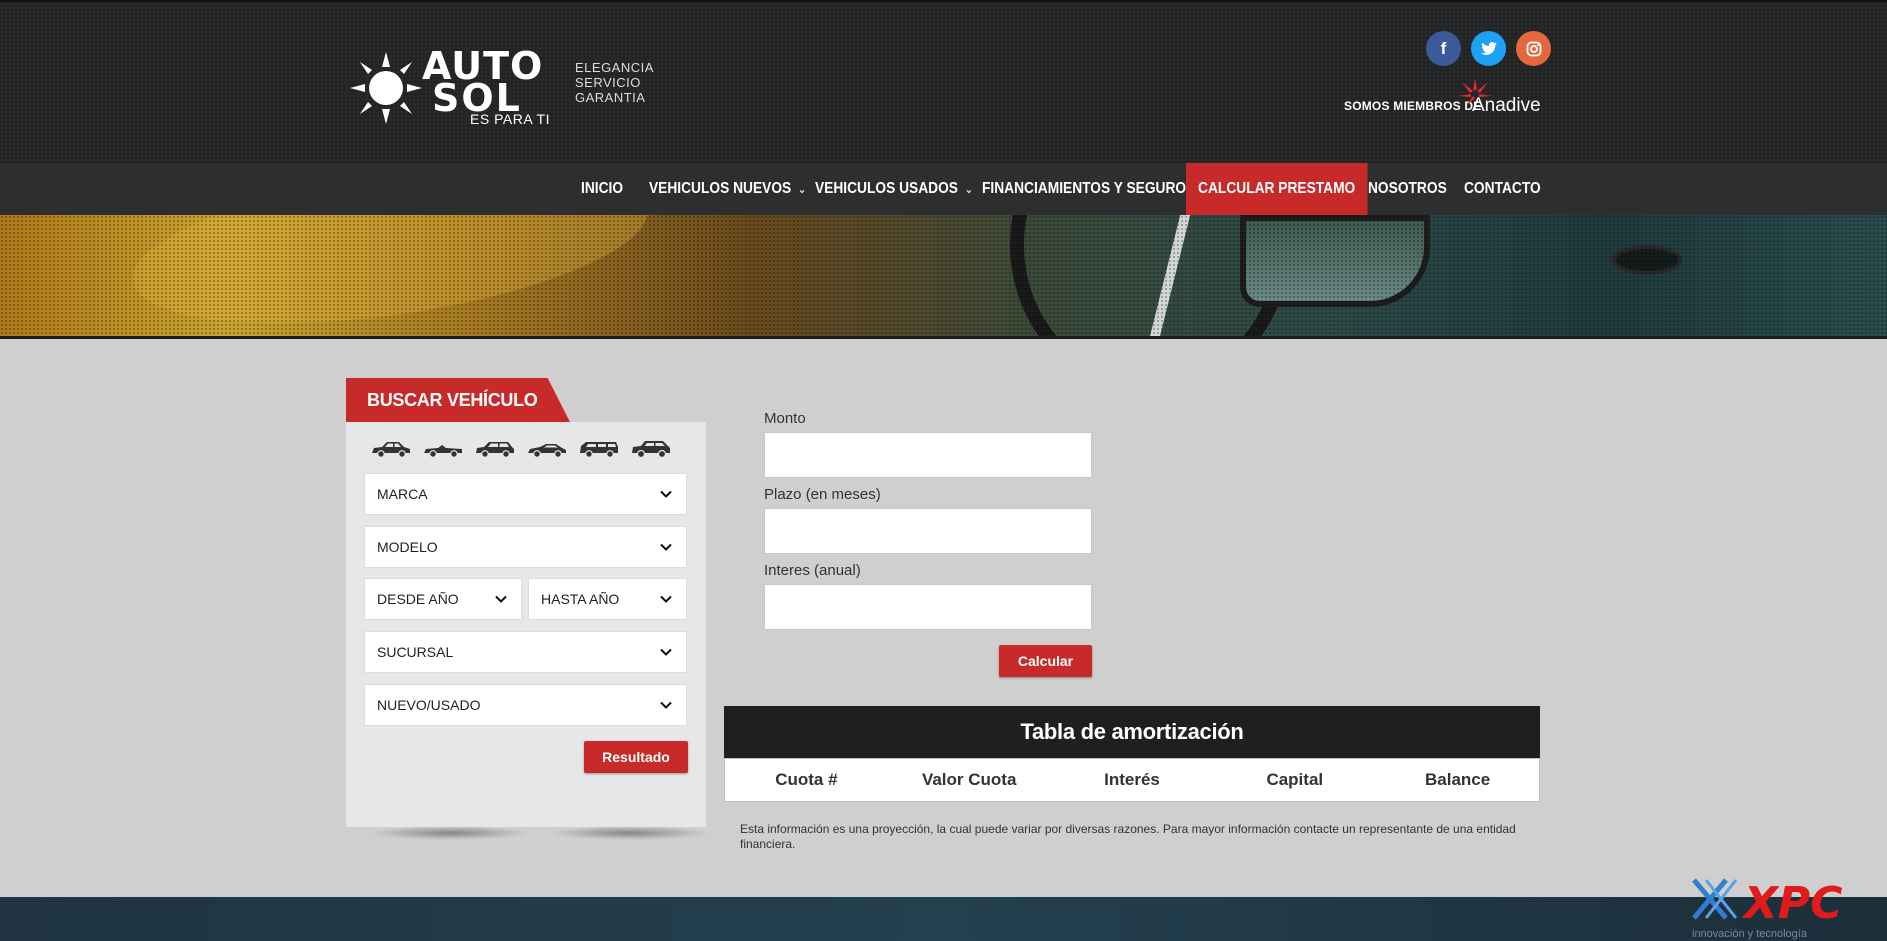  Describe the element at coordinates (495, 449) in the screenshot. I see `hatchback-icon` at that location.